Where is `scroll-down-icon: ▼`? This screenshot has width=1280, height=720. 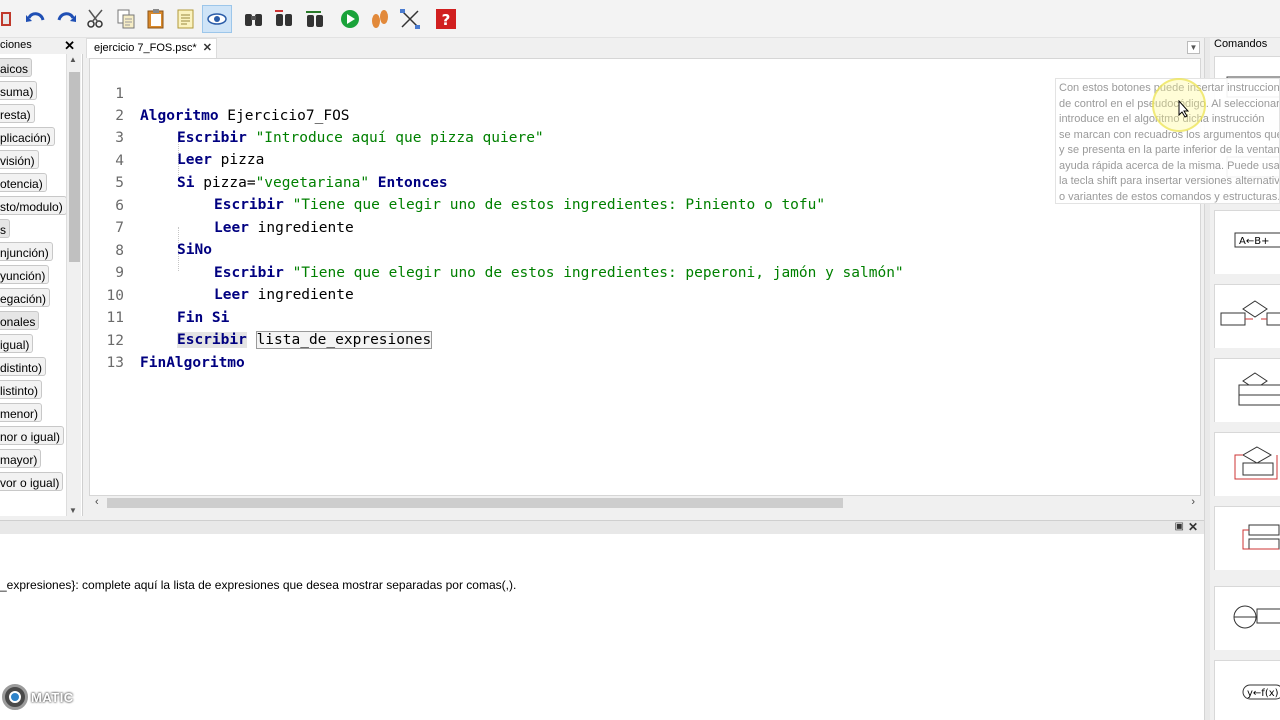
scroll-down-icon: ▼ is located at coordinates (73, 510).